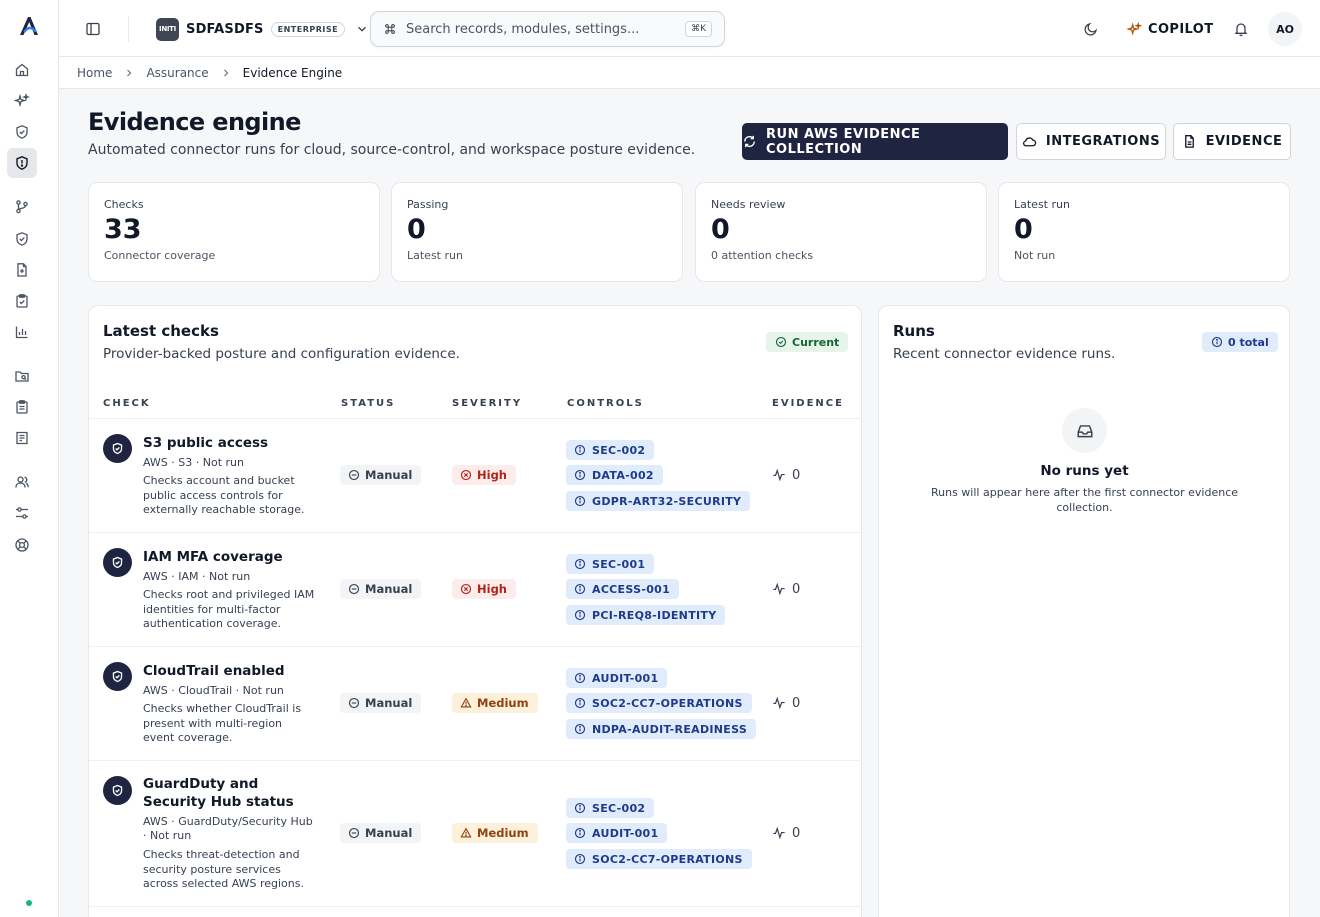 This screenshot has height=917, width=1320. What do you see at coordinates (698, 29) in the screenshot?
I see `search-shortcut: ⌘K` at bounding box center [698, 29].